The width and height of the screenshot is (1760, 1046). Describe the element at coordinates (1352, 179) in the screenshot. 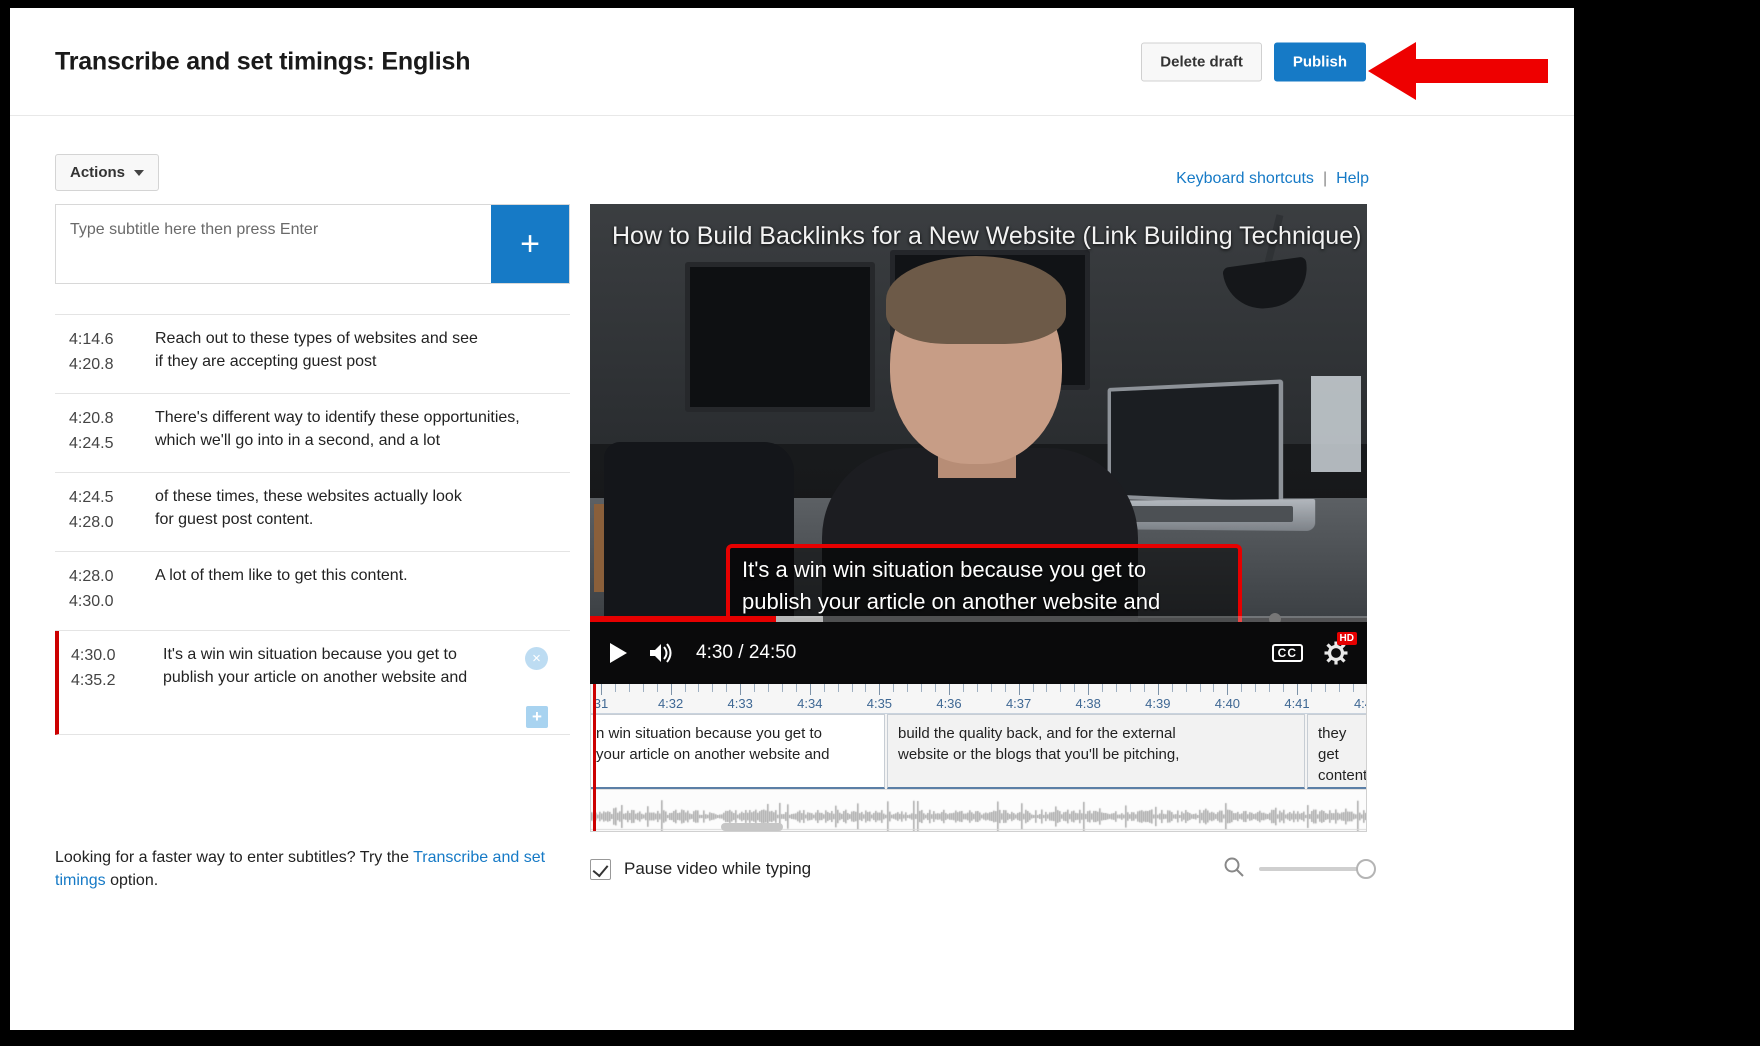

I see `help-link: Help` at that location.